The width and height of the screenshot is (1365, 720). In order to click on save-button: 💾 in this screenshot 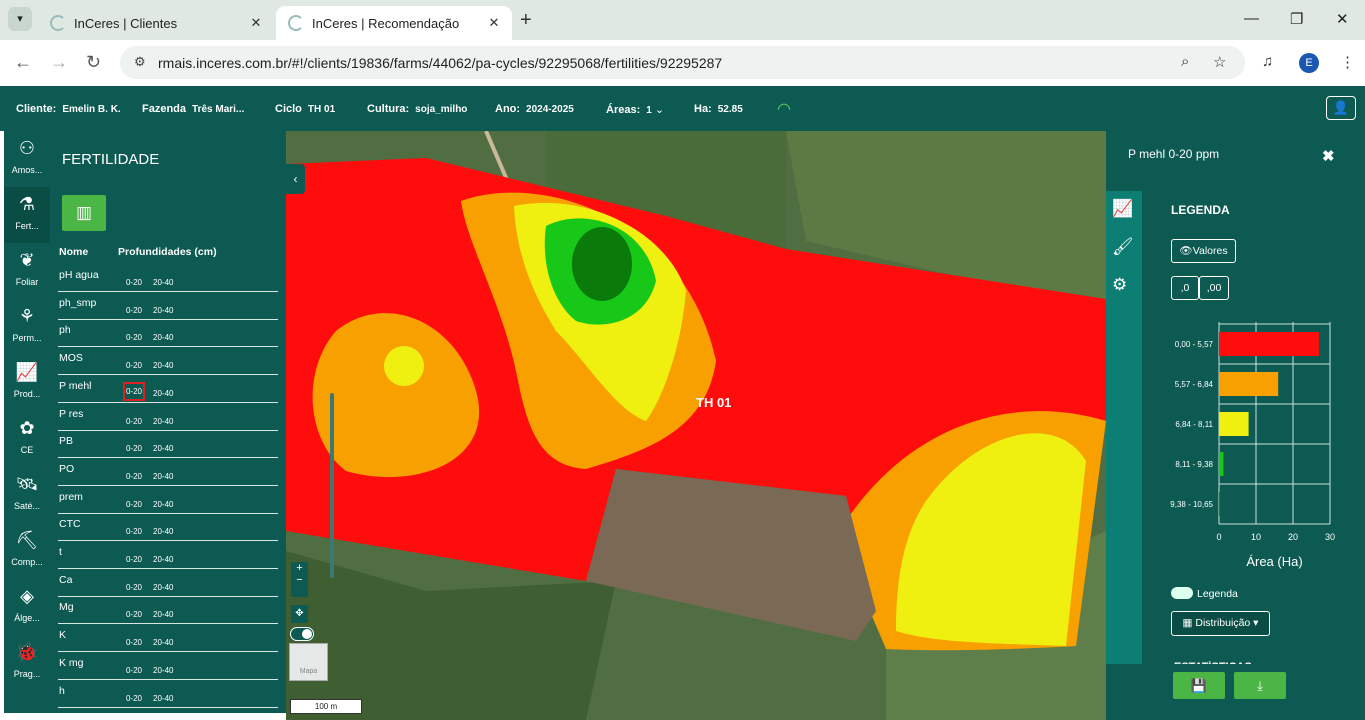, I will do `click(1199, 685)`.